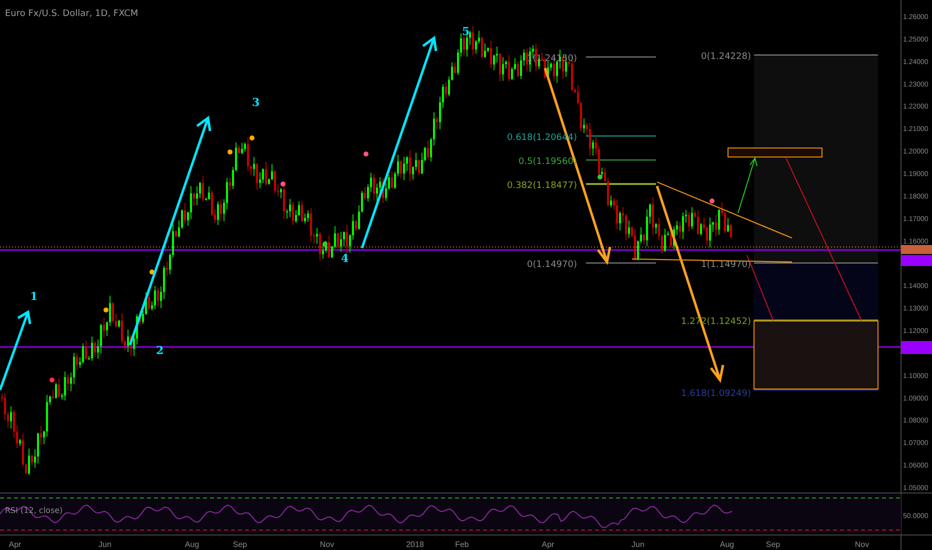 Image resolution: width=932 pixels, height=550 pixels. I want to click on projection-arrow, so click(748, 185).